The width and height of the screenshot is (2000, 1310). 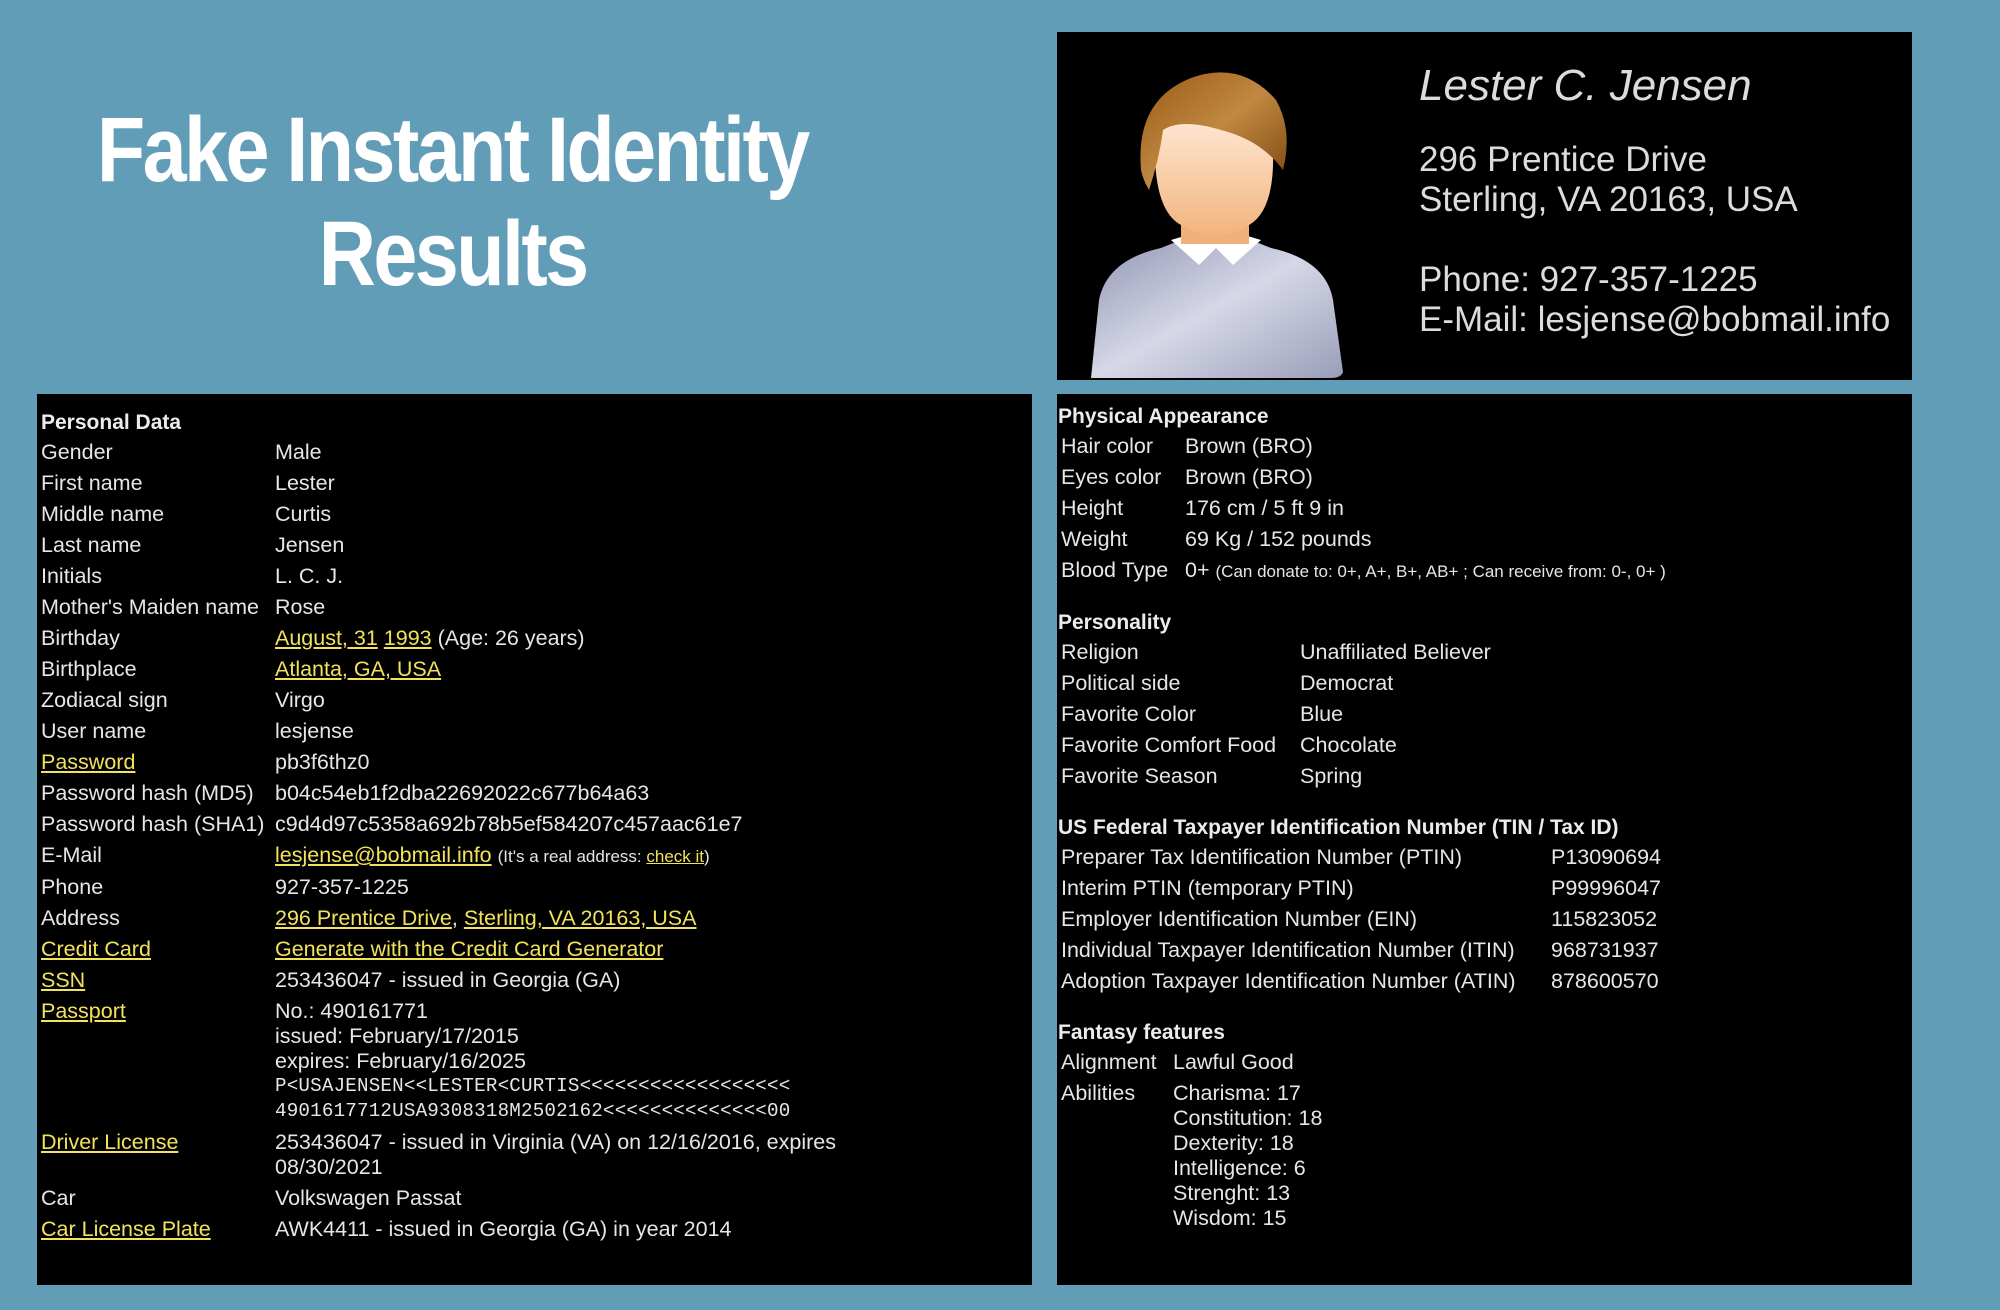 I want to click on ability-constitution: Constitution: 18, so click(x=1248, y=1118).